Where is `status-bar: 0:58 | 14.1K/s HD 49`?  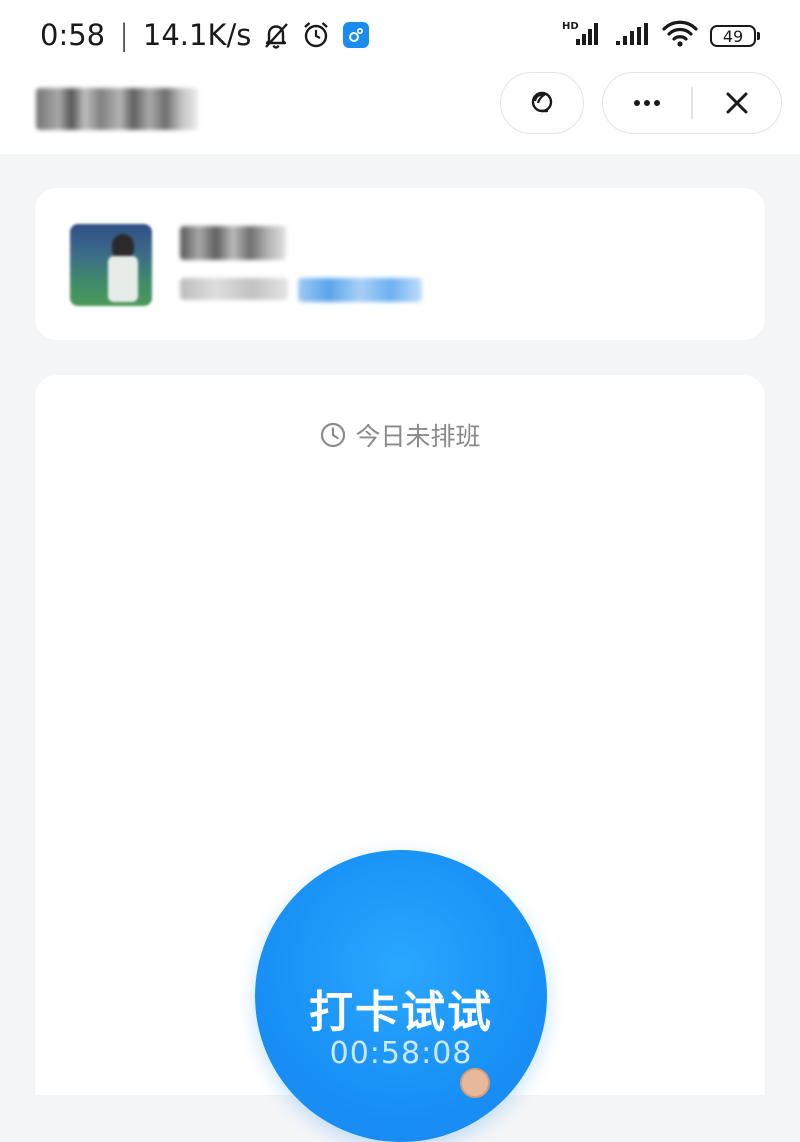
status-bar: 0:58 | 14.1K/s HD 49 is located at coordinates (400, 35).